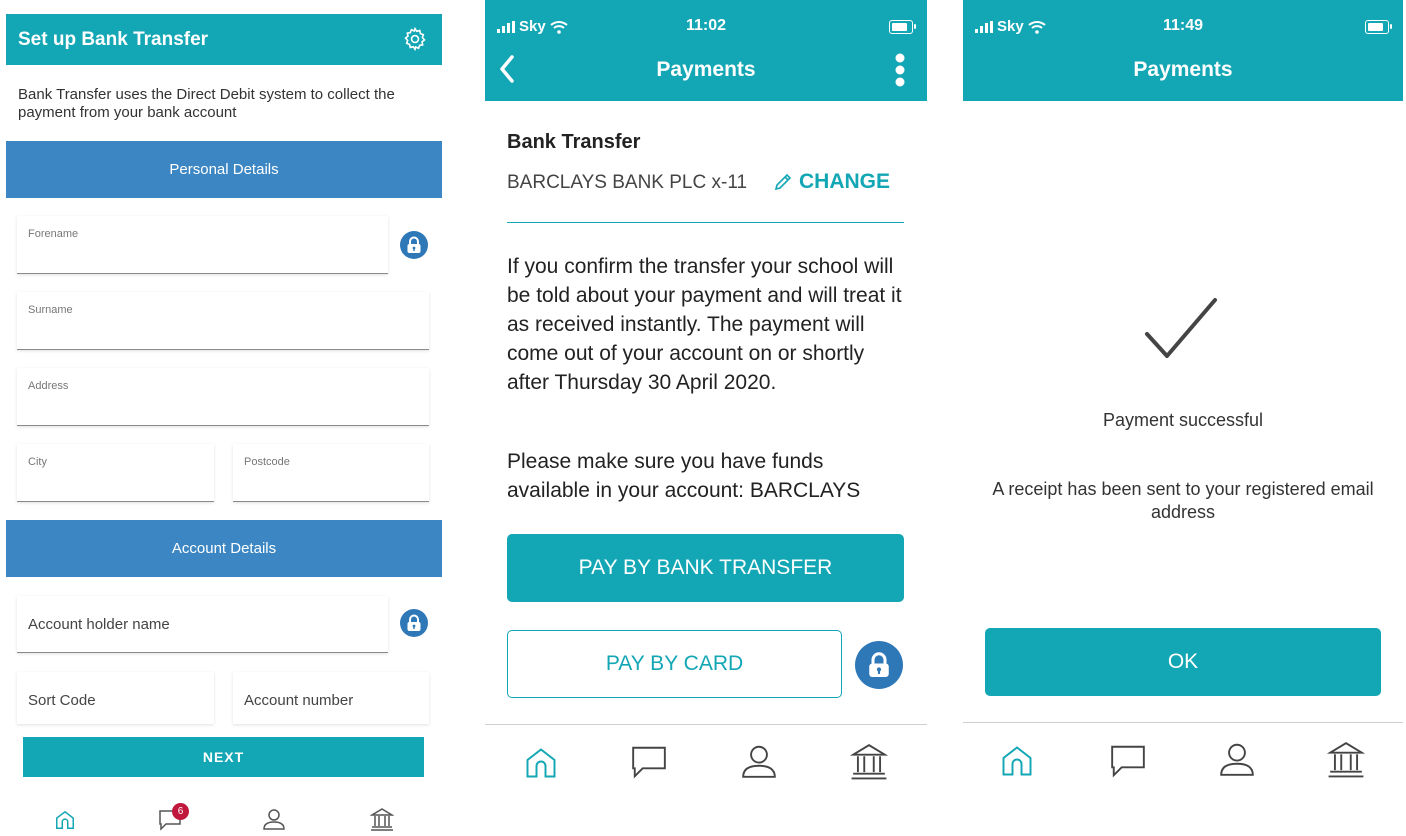 This screenshot has width=1406, height=836. I want to click on sort-code-field: Sort Code, so click(115, 698).